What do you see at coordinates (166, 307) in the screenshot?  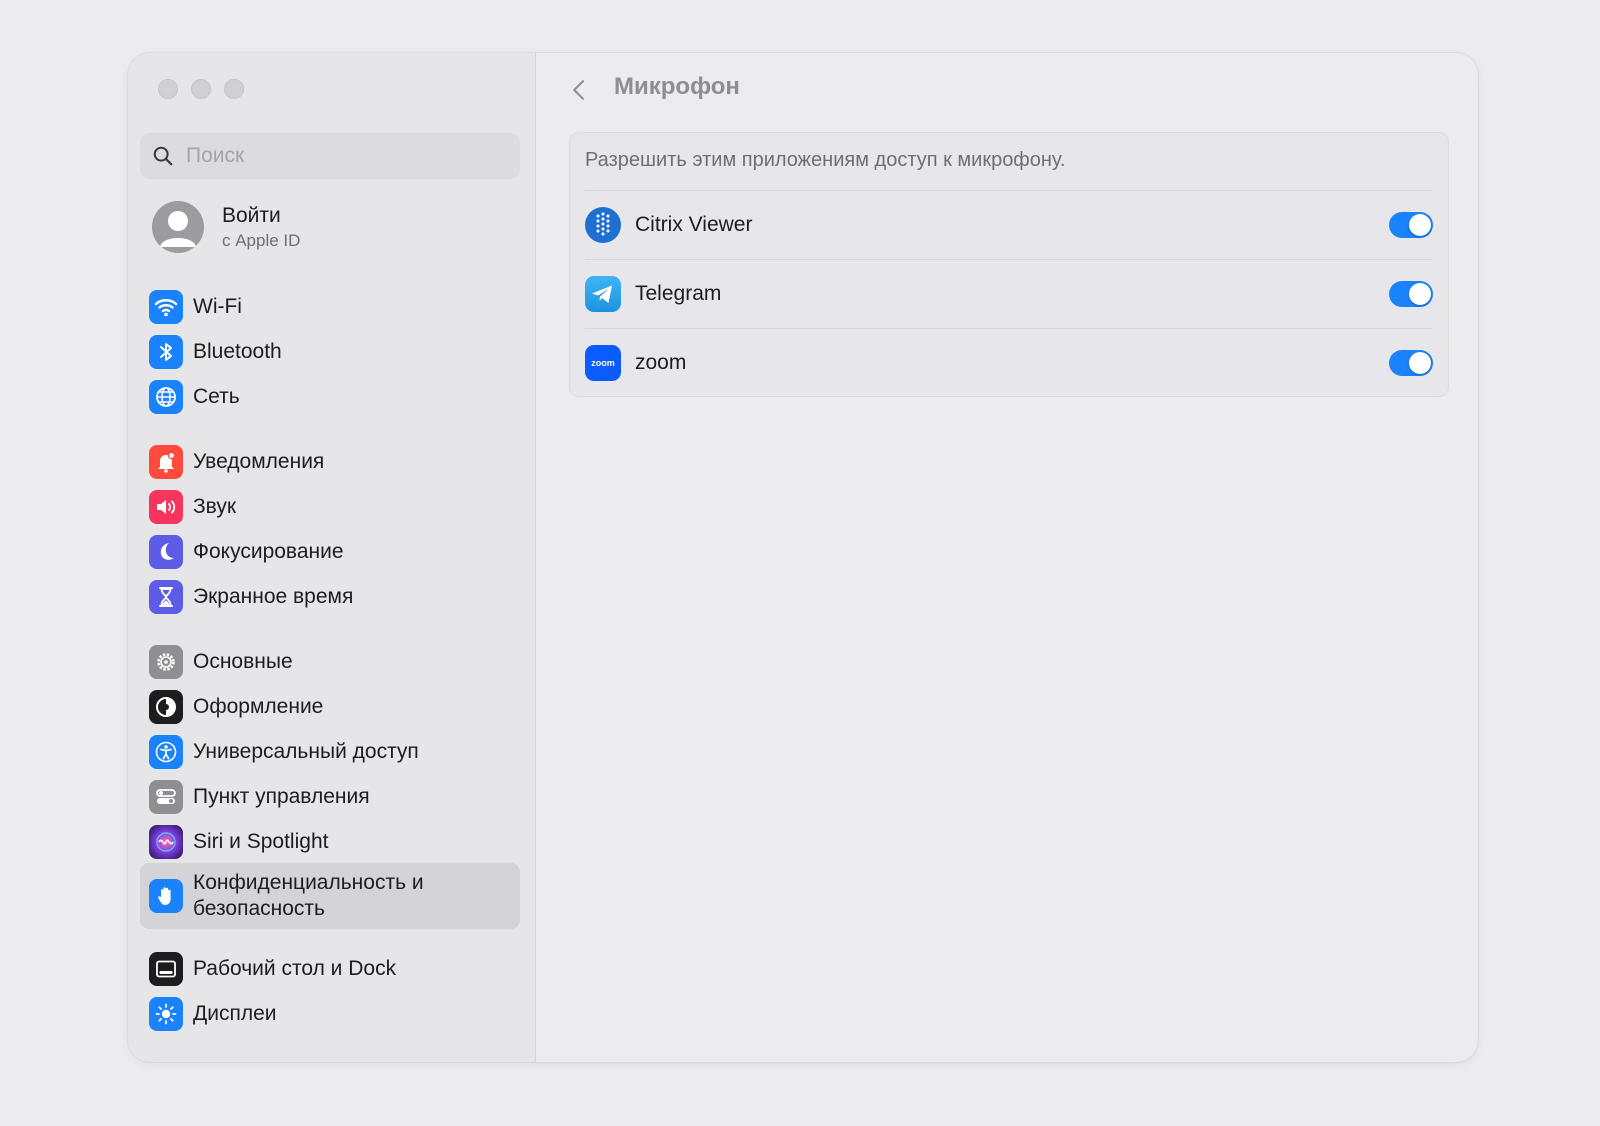 I see `wifi-icon` at bounding box center [166, 307].